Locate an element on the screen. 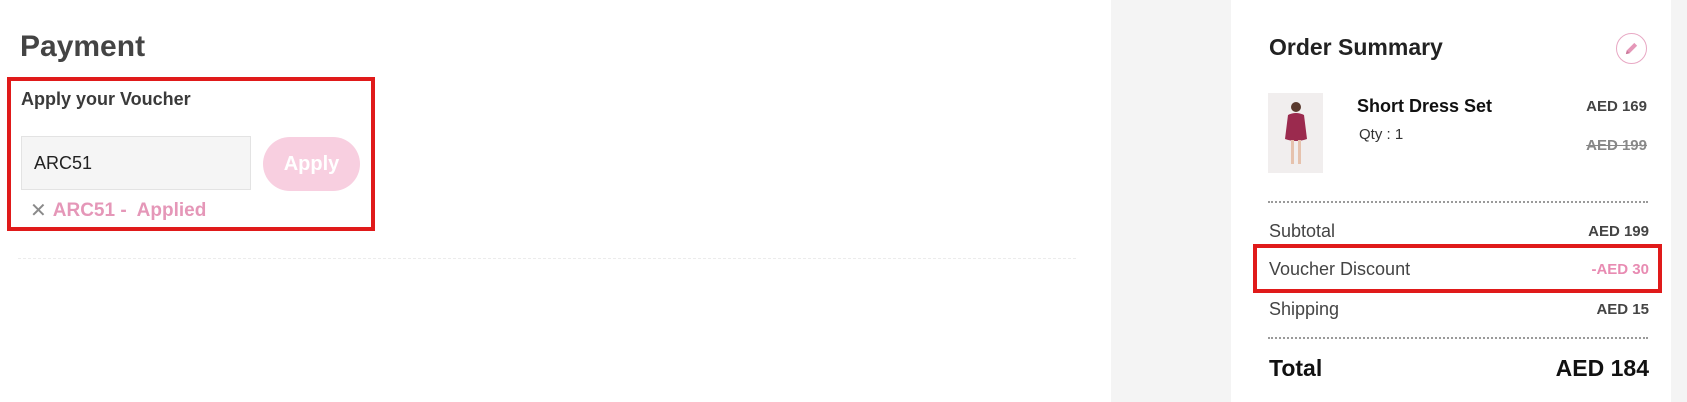  subtotal-row: Subtotal AED 199 is located at coordinates (1459, 231).